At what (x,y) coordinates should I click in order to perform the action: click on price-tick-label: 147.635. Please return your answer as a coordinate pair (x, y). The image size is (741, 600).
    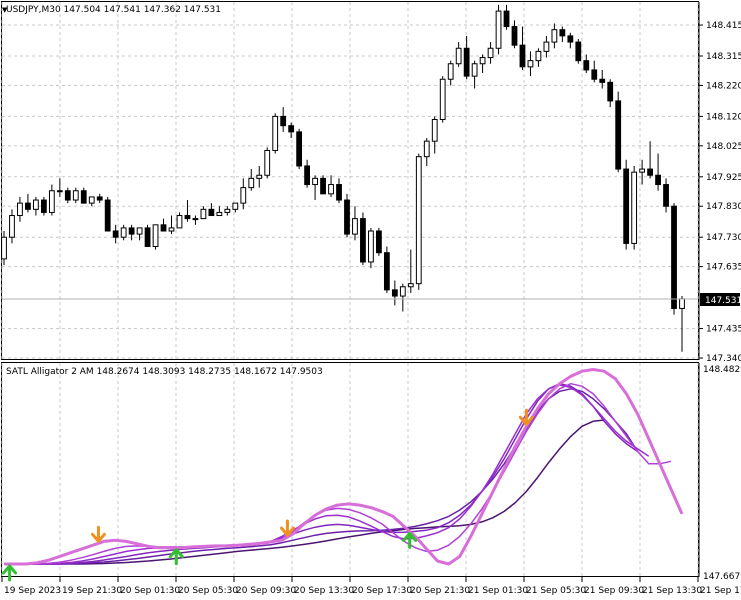
    Looking at the image, I should click on (723, 268).